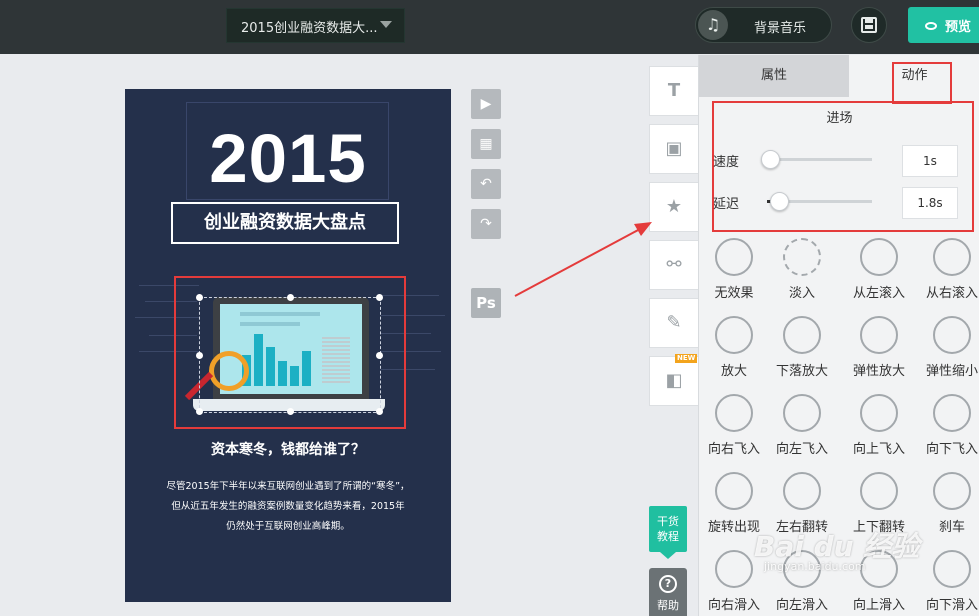 Image resolution: width=979 pixels, height=616 pixels. Describe the element at coordinates (837, 546) in the screenshot. I see `watermark-logo: Bai du 经验` at that location.